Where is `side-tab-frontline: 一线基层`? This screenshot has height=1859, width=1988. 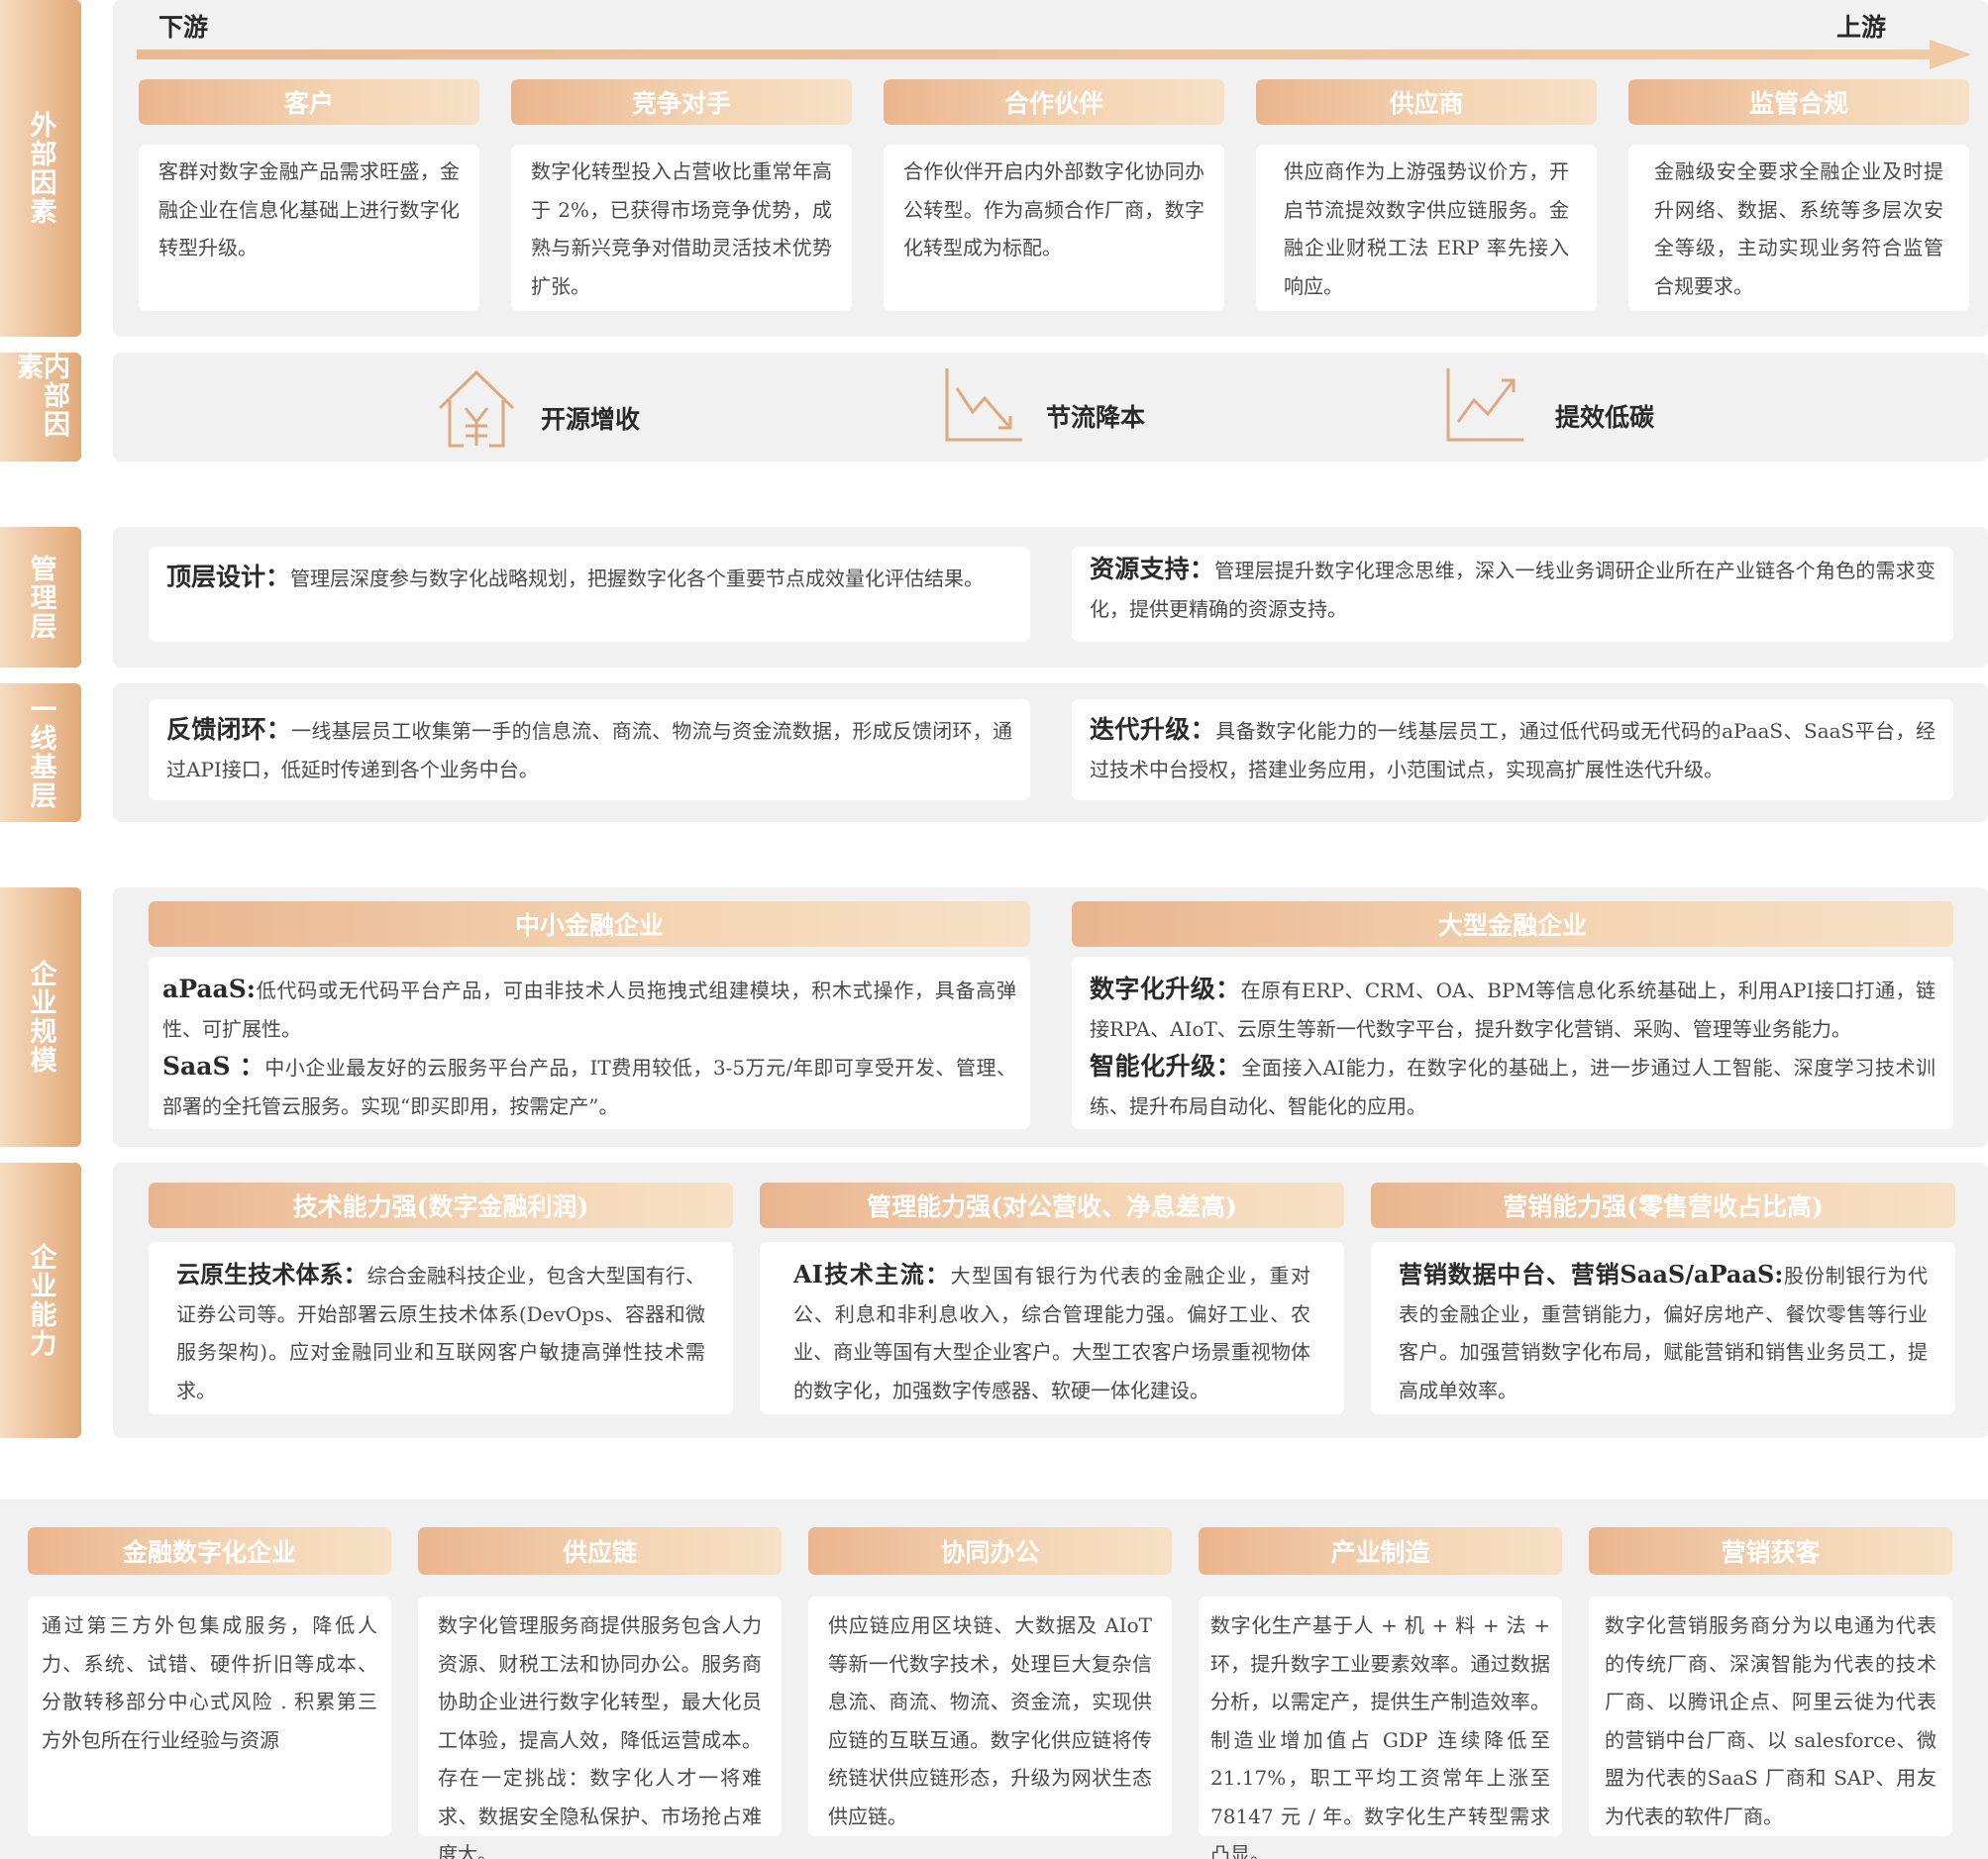
side-tab-frontline: 一线基层 is located at coordinates (40, 752).